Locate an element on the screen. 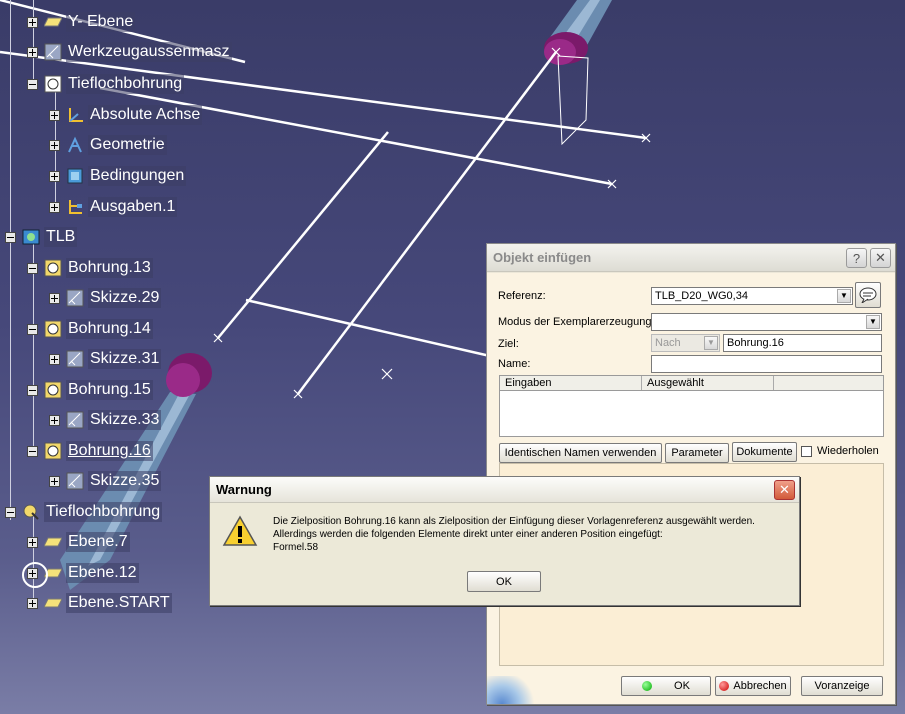 The width and height of the screenshot is (905, 714). ziel-label: Ziel: is located at coordinates (508, 344).